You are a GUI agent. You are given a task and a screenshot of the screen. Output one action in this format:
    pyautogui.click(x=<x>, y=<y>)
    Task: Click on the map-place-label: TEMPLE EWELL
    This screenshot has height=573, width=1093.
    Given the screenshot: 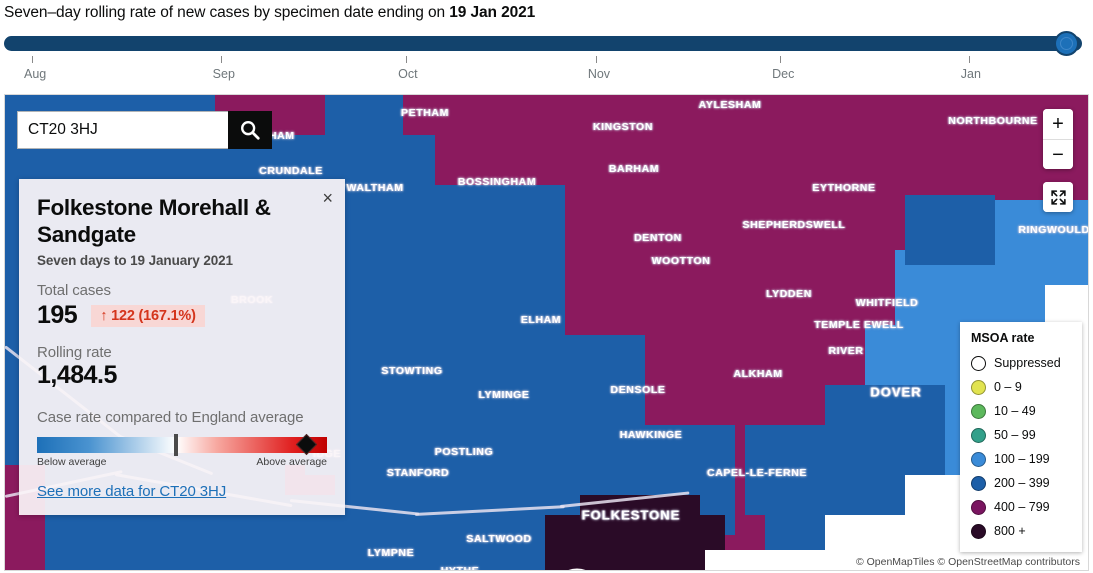 What is the action you would take?
    pyautogui.click(x=859, y=325)
    